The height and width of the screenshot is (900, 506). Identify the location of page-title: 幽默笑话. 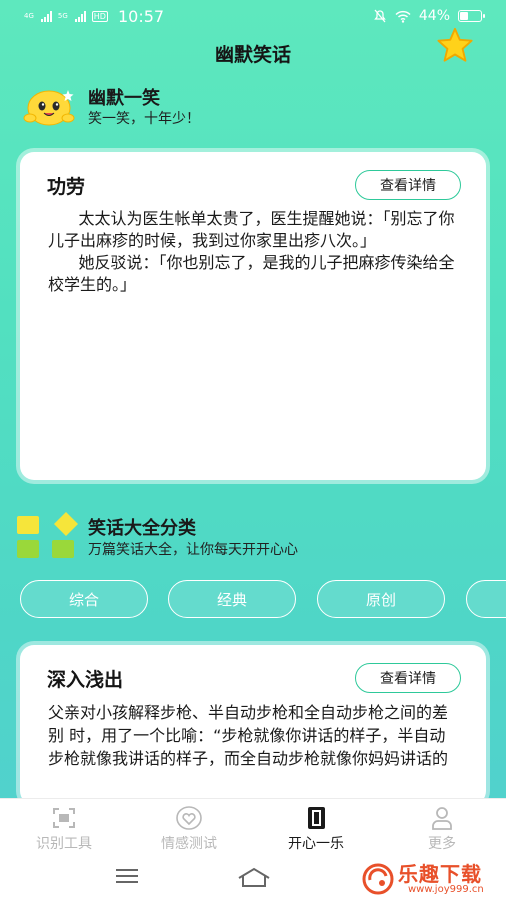
(252, 55).